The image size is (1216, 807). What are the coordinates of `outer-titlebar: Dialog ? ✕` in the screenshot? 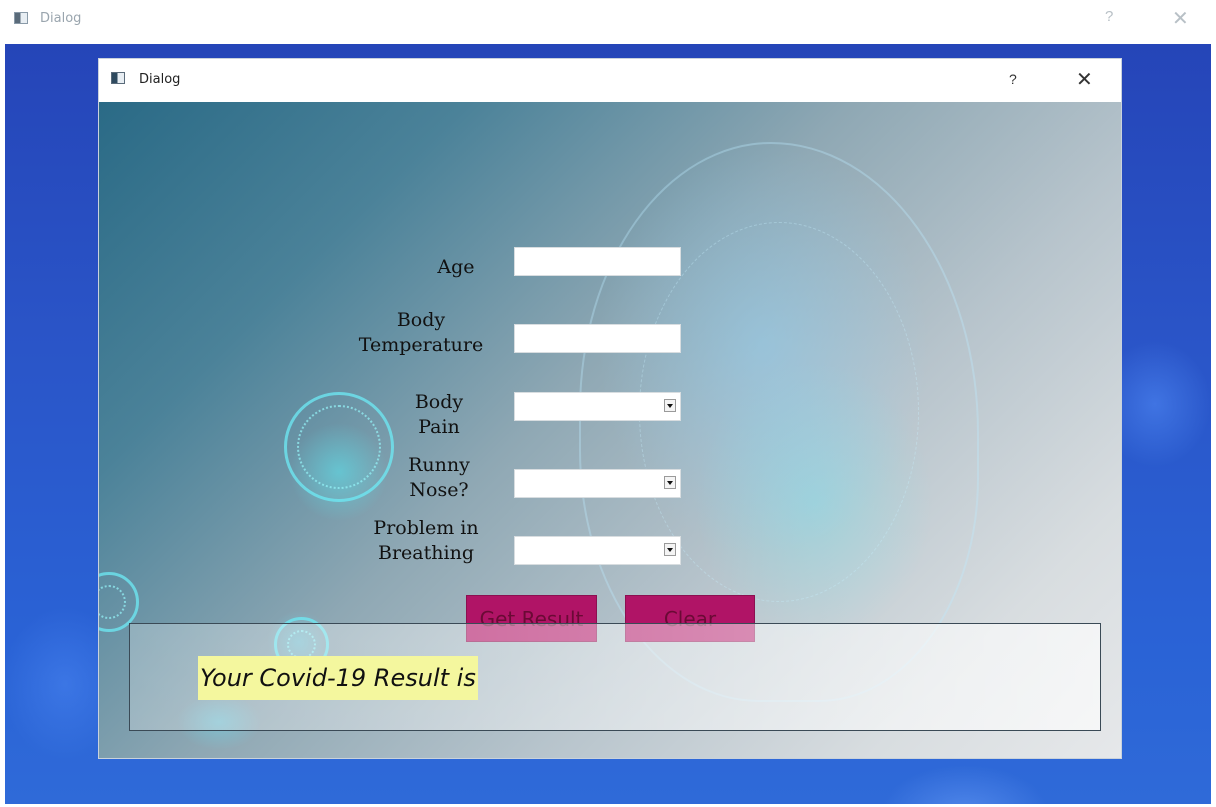 It's located at (608, 22).